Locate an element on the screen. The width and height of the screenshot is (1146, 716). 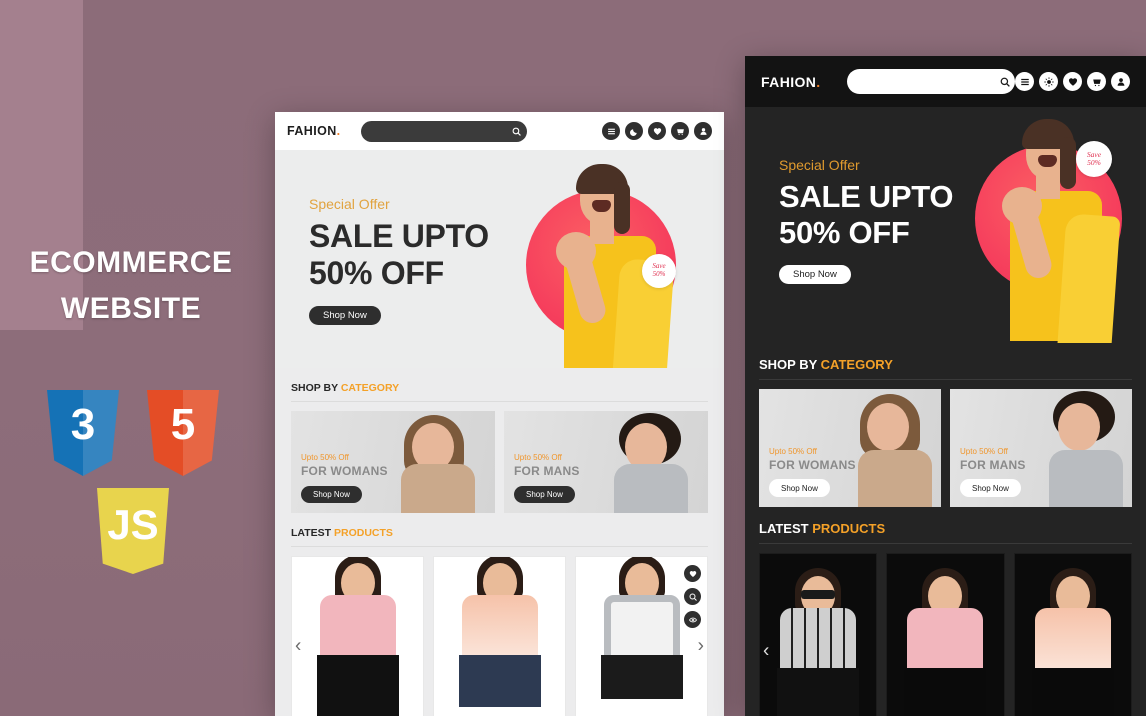
promo-headline: ECOMMERCE WEBSITE is located at coordinates (131, 286).